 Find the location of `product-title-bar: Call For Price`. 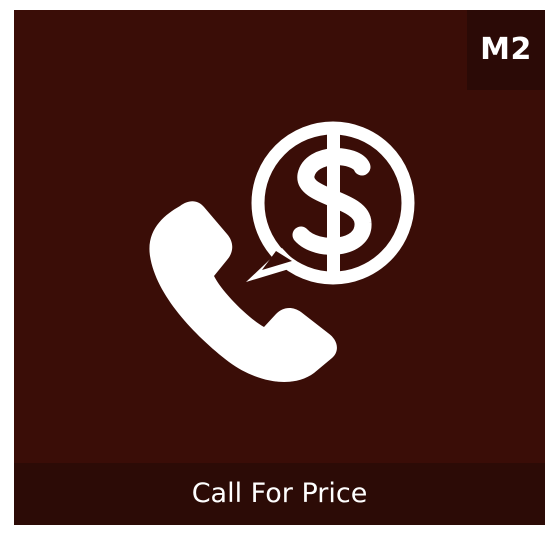

product-title-bar: Call For Price is located at coordinates (279, 494).